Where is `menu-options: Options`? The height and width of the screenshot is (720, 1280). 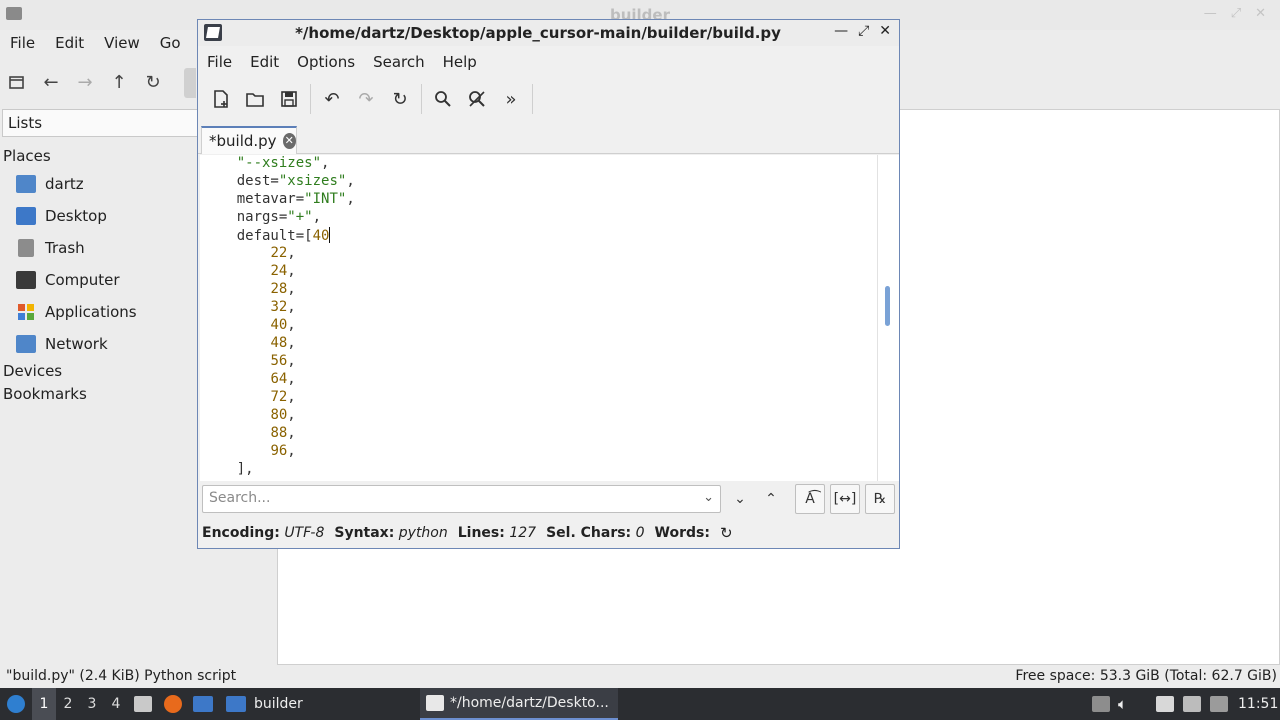 menu-options: Options is located at coordinates (326, 62).